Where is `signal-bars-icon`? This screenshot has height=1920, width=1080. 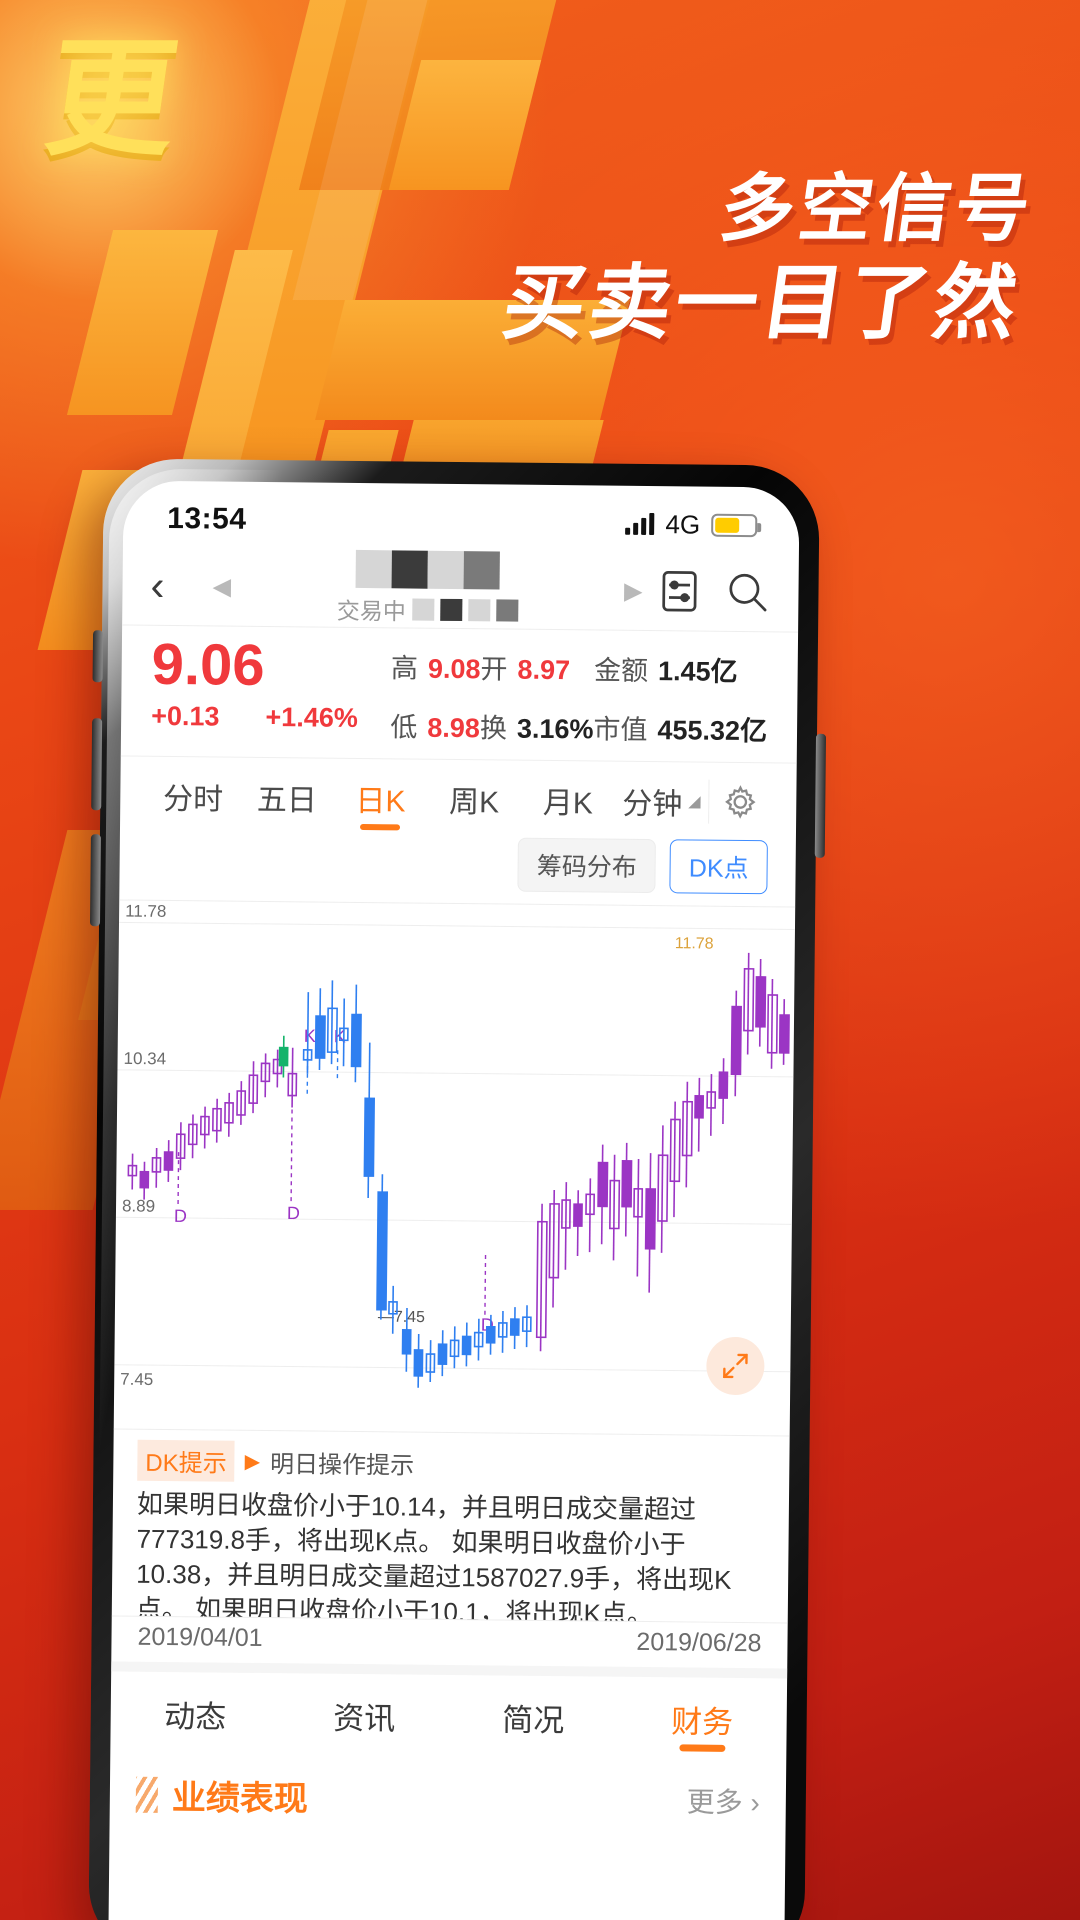
signal-bars-icon is located at coordinates (640, 524).